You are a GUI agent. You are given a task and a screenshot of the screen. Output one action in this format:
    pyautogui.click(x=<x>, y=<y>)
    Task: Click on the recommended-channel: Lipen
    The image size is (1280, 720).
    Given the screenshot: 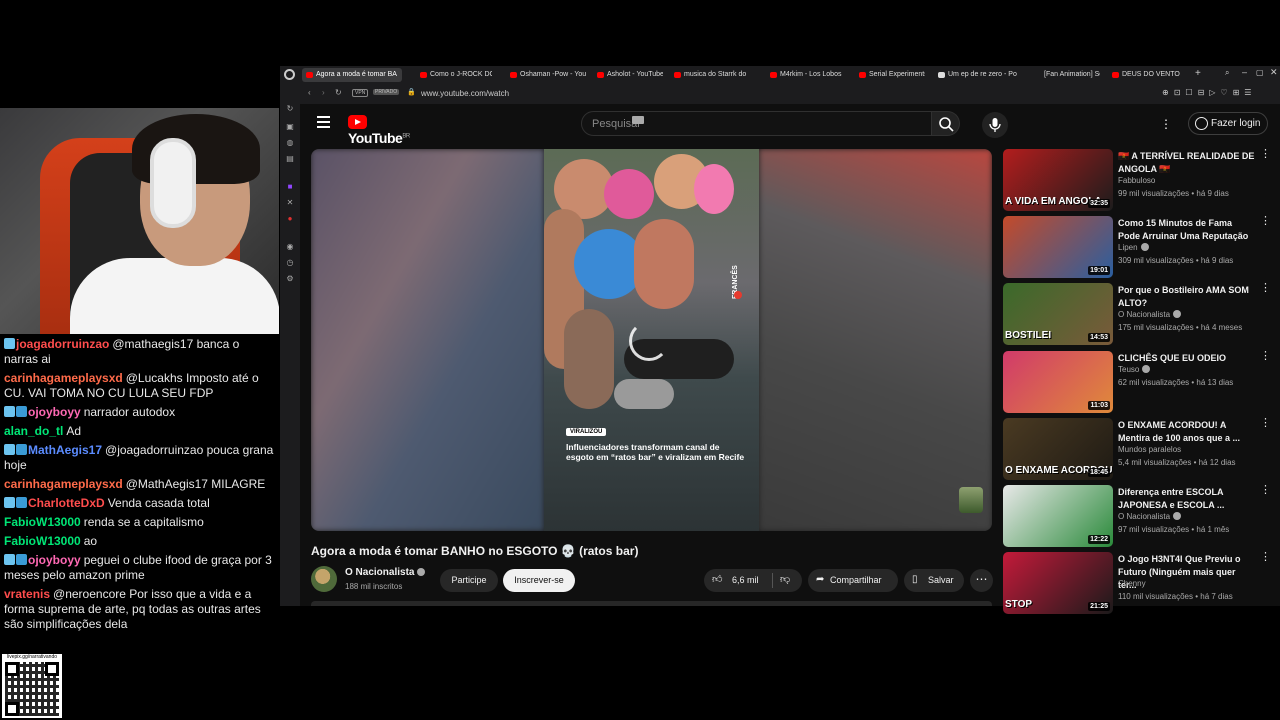 What is the action you would take?
    pyautogui.click(x=1133, y=247)
    